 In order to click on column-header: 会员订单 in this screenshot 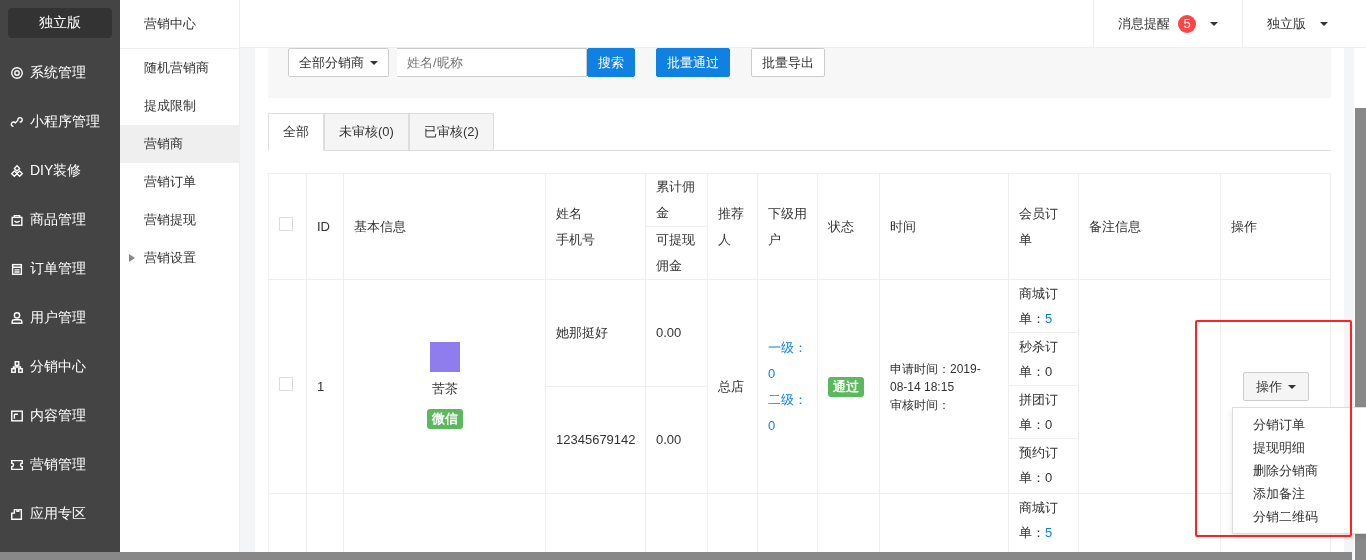, I will do `click(1038, 226)`.